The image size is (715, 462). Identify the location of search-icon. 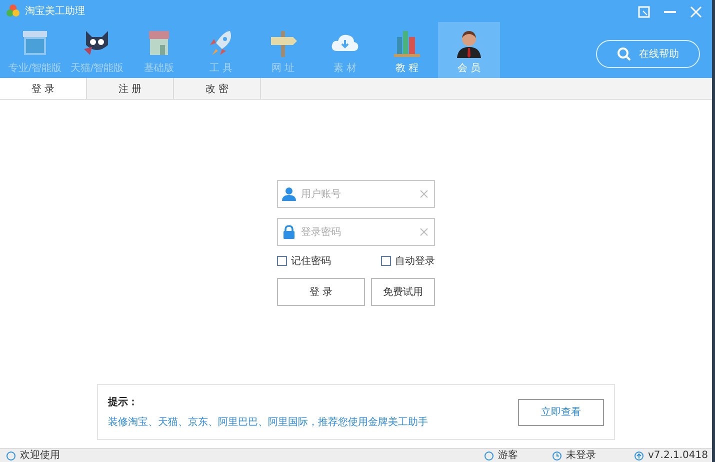
(624, 54).